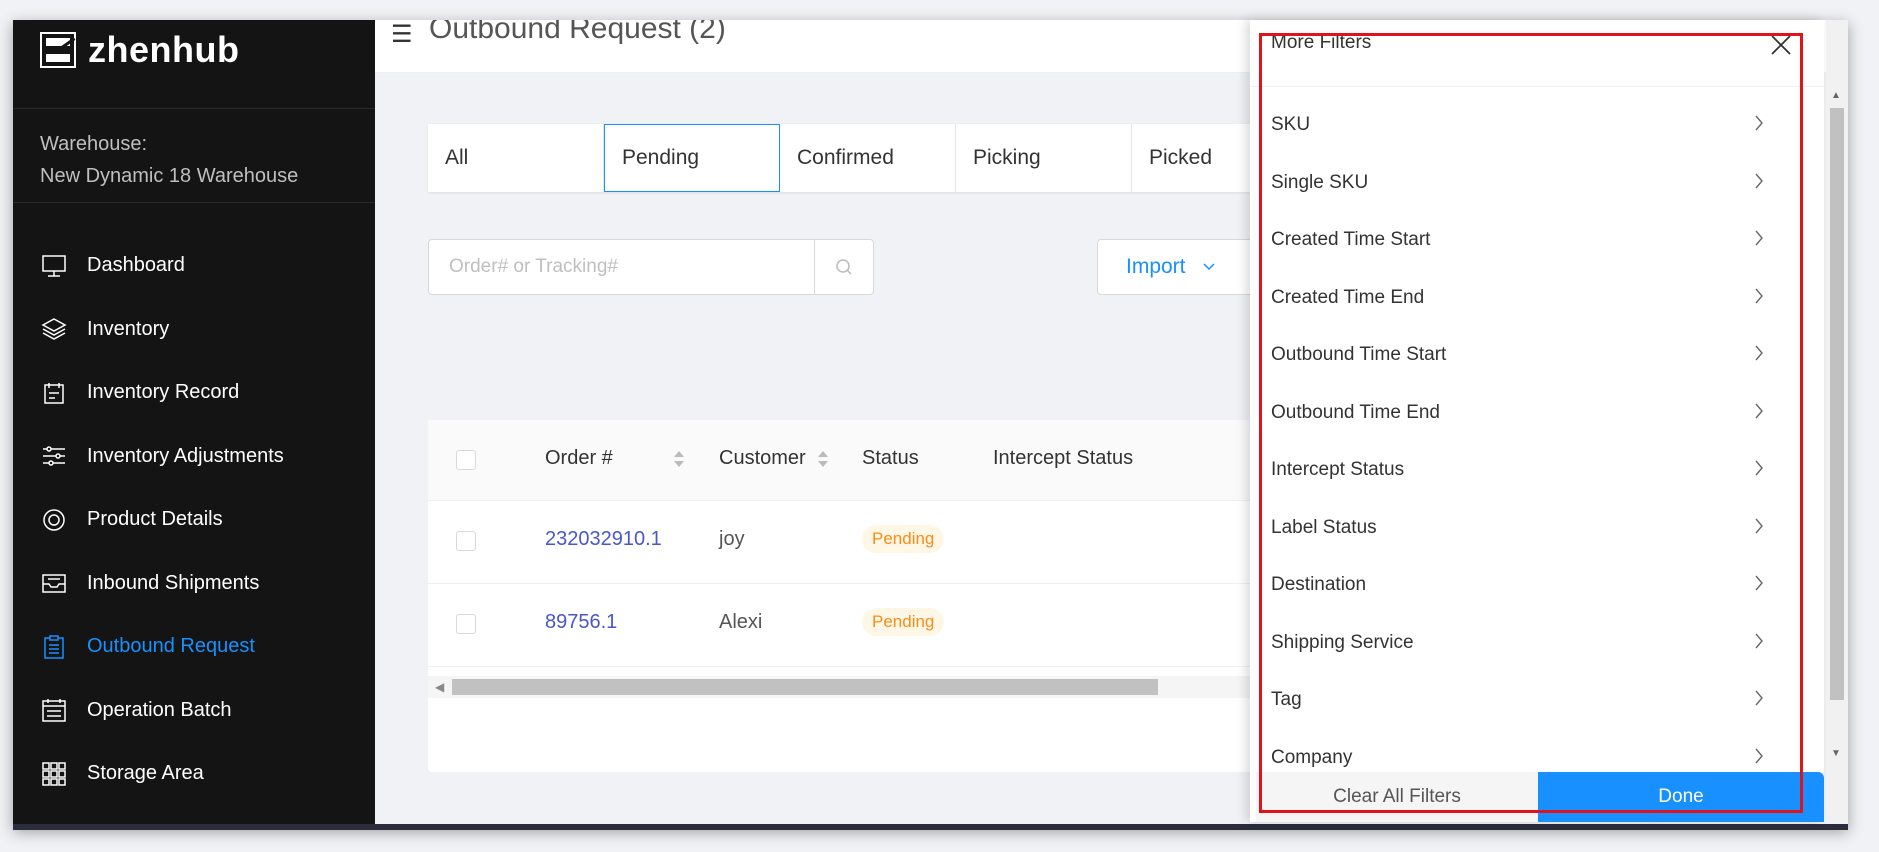 This screenshot has width=1879, height=852. Describe the element at coordinates (1397, 797) in the screenshot. I see `clear-all-filters-button: Clear All Filters` at that location.